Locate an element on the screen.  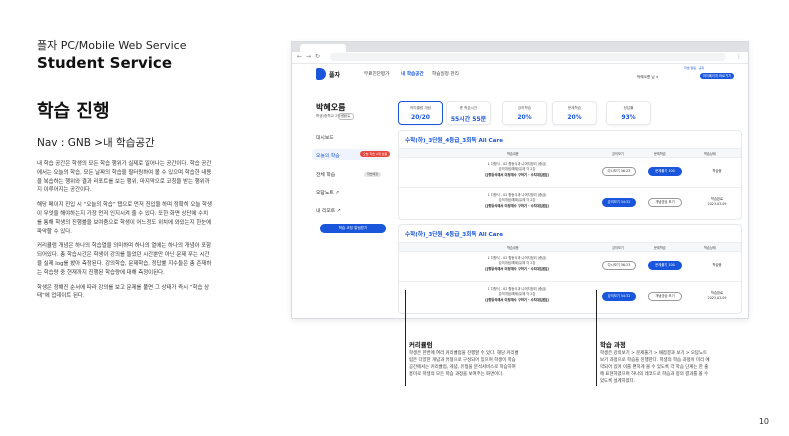
grade-badge: 진행중 is located at coordinates (346, 116).